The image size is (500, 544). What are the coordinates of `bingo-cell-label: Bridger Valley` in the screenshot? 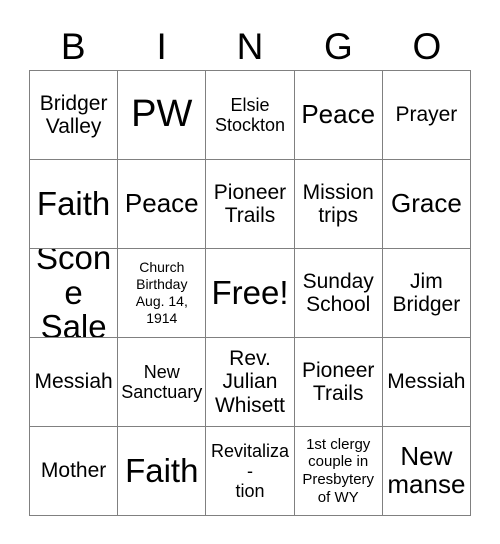 It's located at (73, 114).